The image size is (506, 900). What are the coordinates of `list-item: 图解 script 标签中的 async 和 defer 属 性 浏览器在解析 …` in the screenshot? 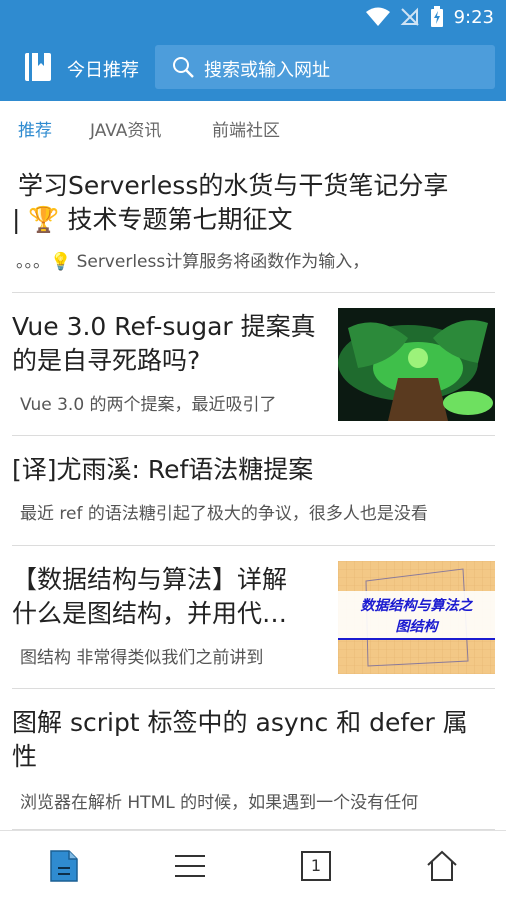 It's located at (253, 764).